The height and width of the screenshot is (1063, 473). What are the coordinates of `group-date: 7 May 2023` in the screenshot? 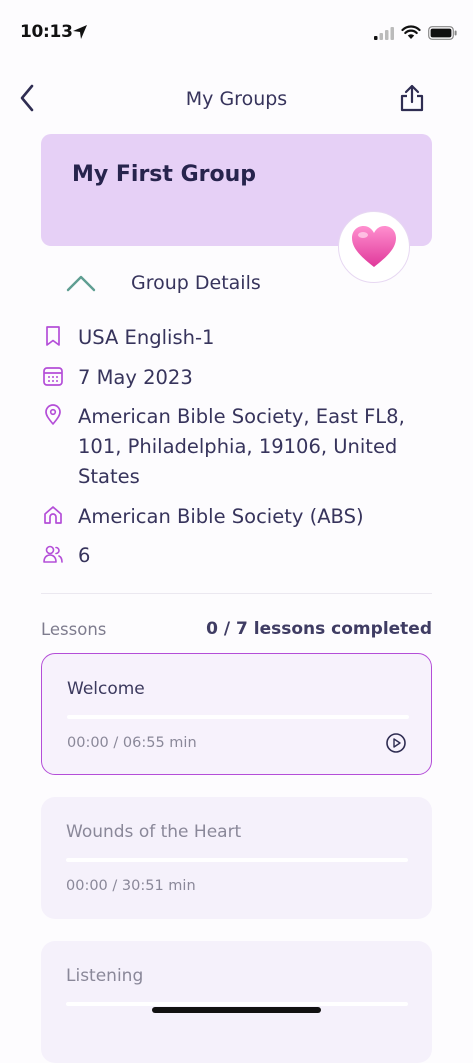 It's located at (135, 377).